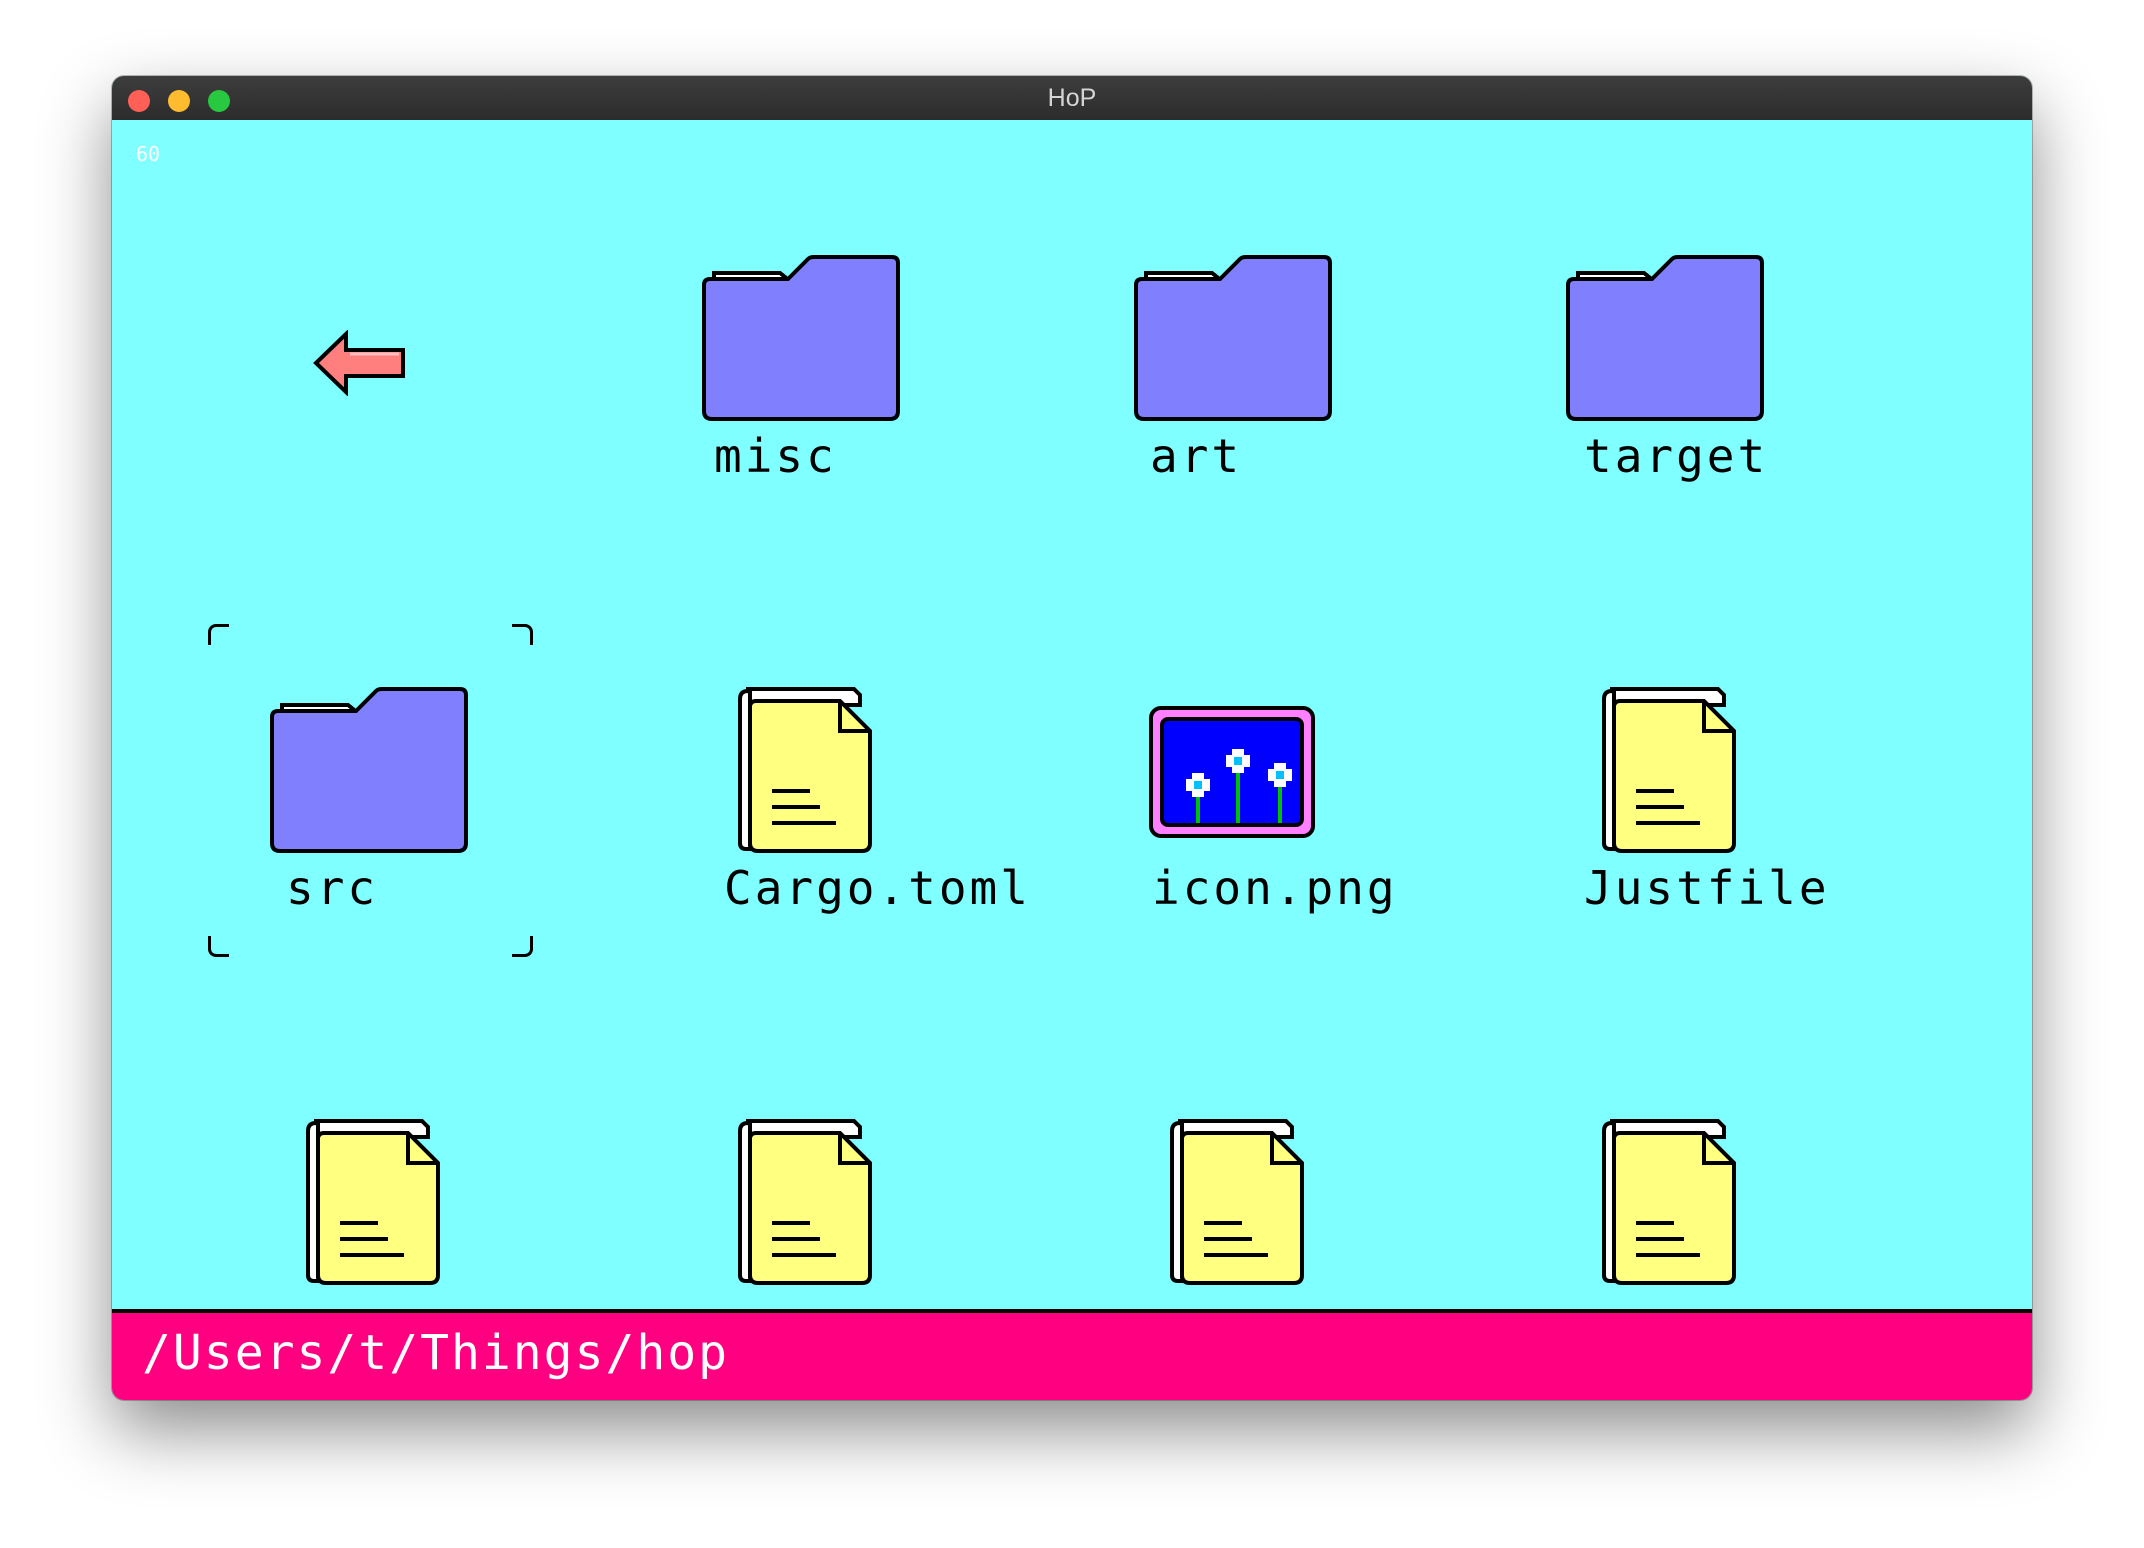 The width and height of the screenshot is (2144, 1548). What do you see at coordinates (1196, 456) in the screenshot?
I see `entry-label: art` at bounding box center [1196, 456].